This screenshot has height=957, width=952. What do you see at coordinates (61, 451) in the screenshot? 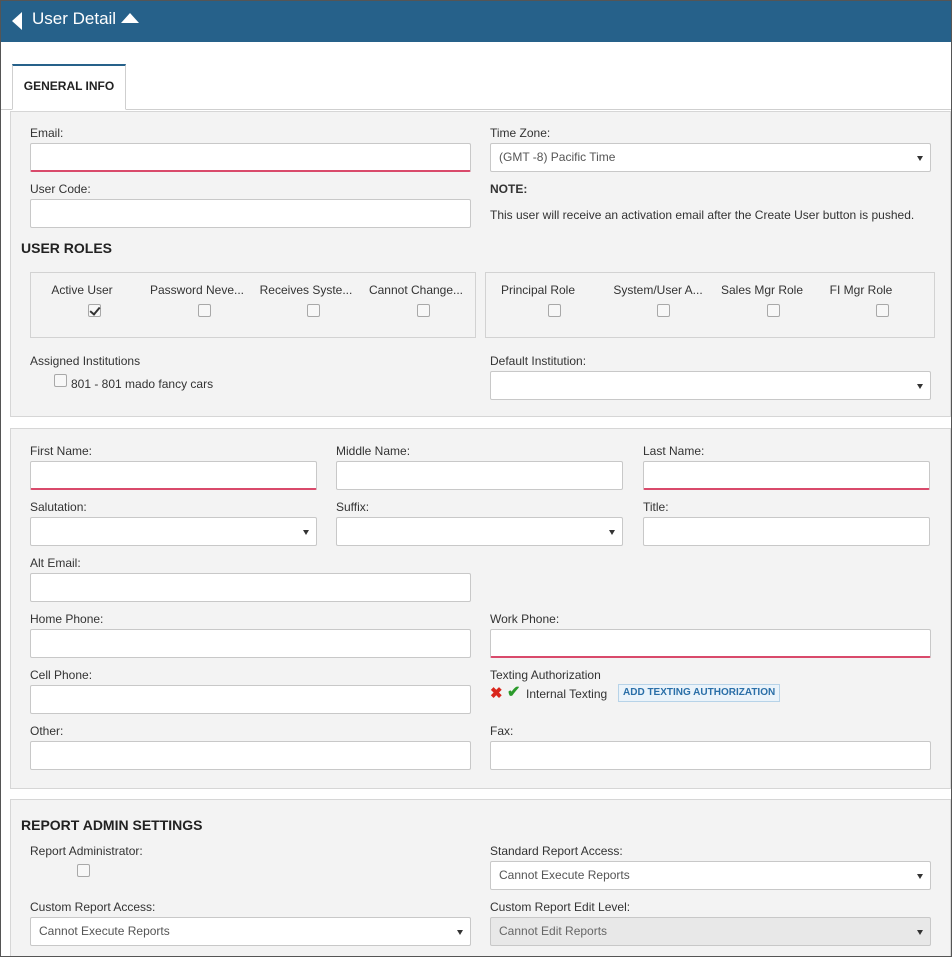
I see `first-name-label: First Name:` at bounding box center [61, 451].